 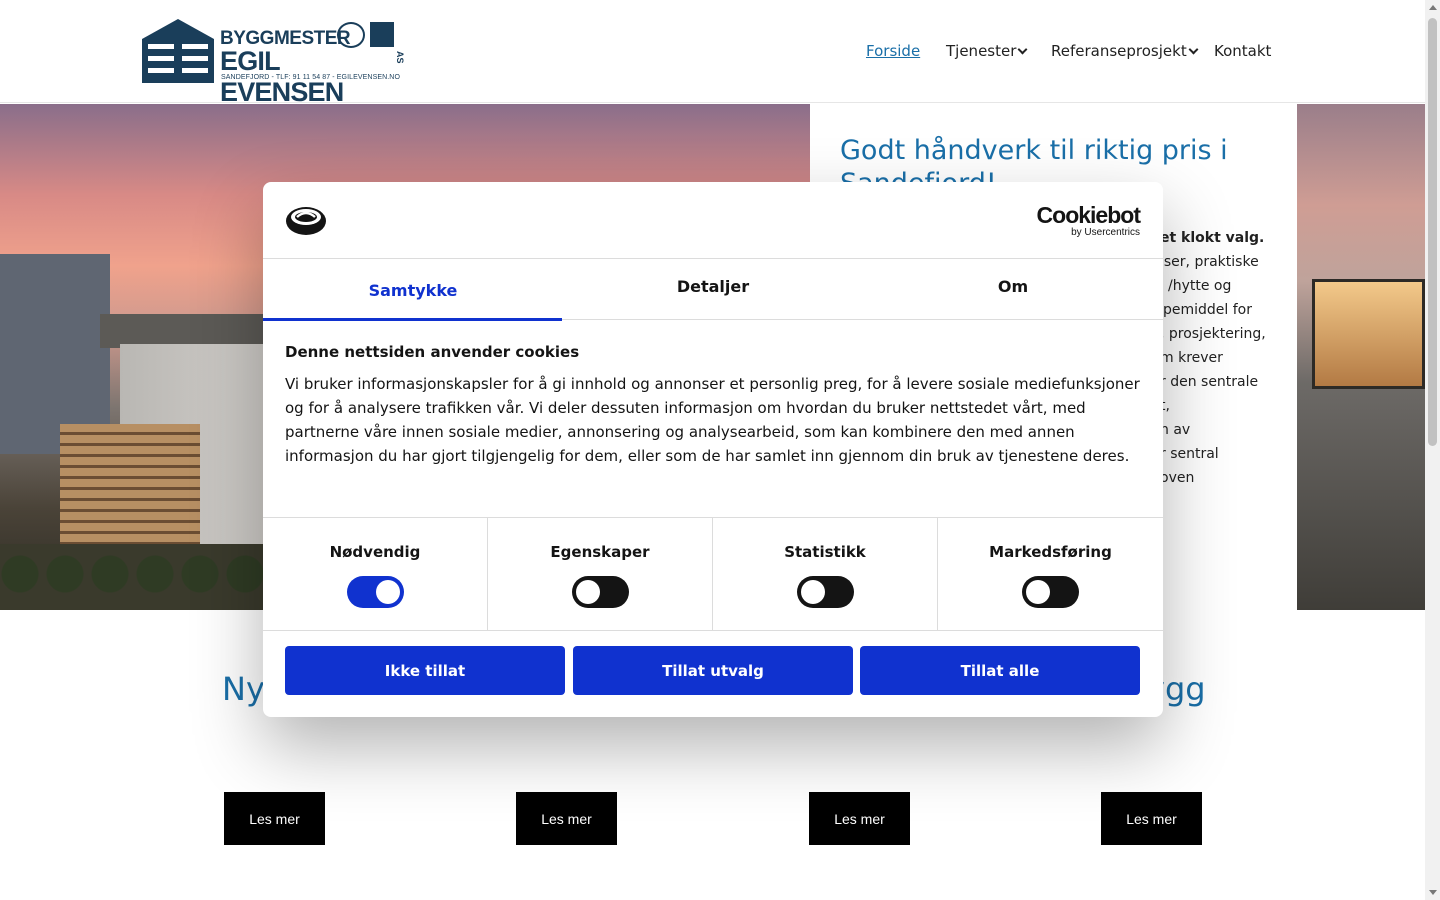 What do you see at coordinates (1213, 334) in the screenshot?
I see `hero-text-line: , prosjektering,` at bounding box center [1213, 334].